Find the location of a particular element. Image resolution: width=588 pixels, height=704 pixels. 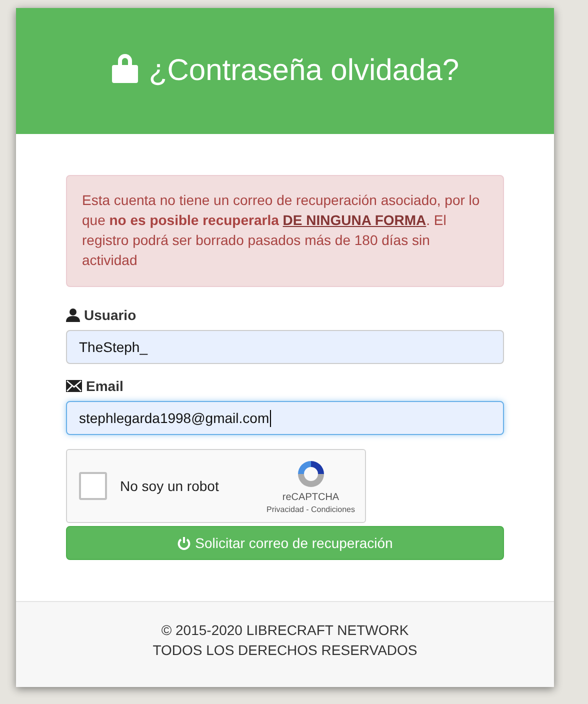

field-label: Email is located at coordinates (105, 386).